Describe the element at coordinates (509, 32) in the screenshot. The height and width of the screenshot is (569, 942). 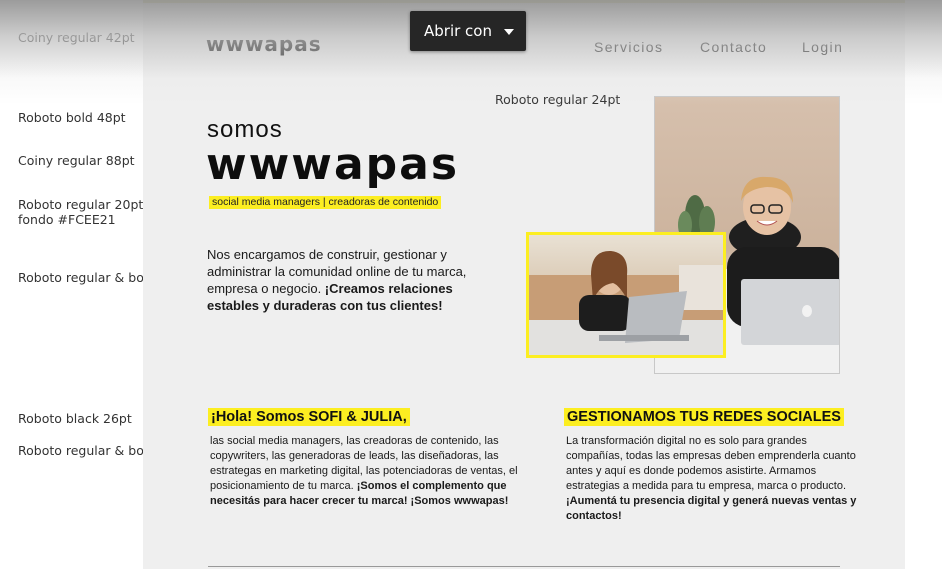
I see `chevron-down-icon` at that location.